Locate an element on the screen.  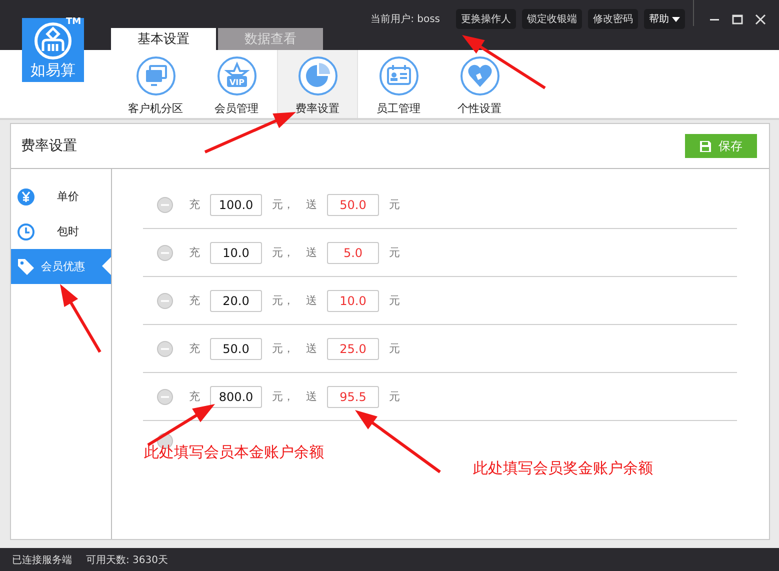
tag-icon is located at coordinates (26, 267).